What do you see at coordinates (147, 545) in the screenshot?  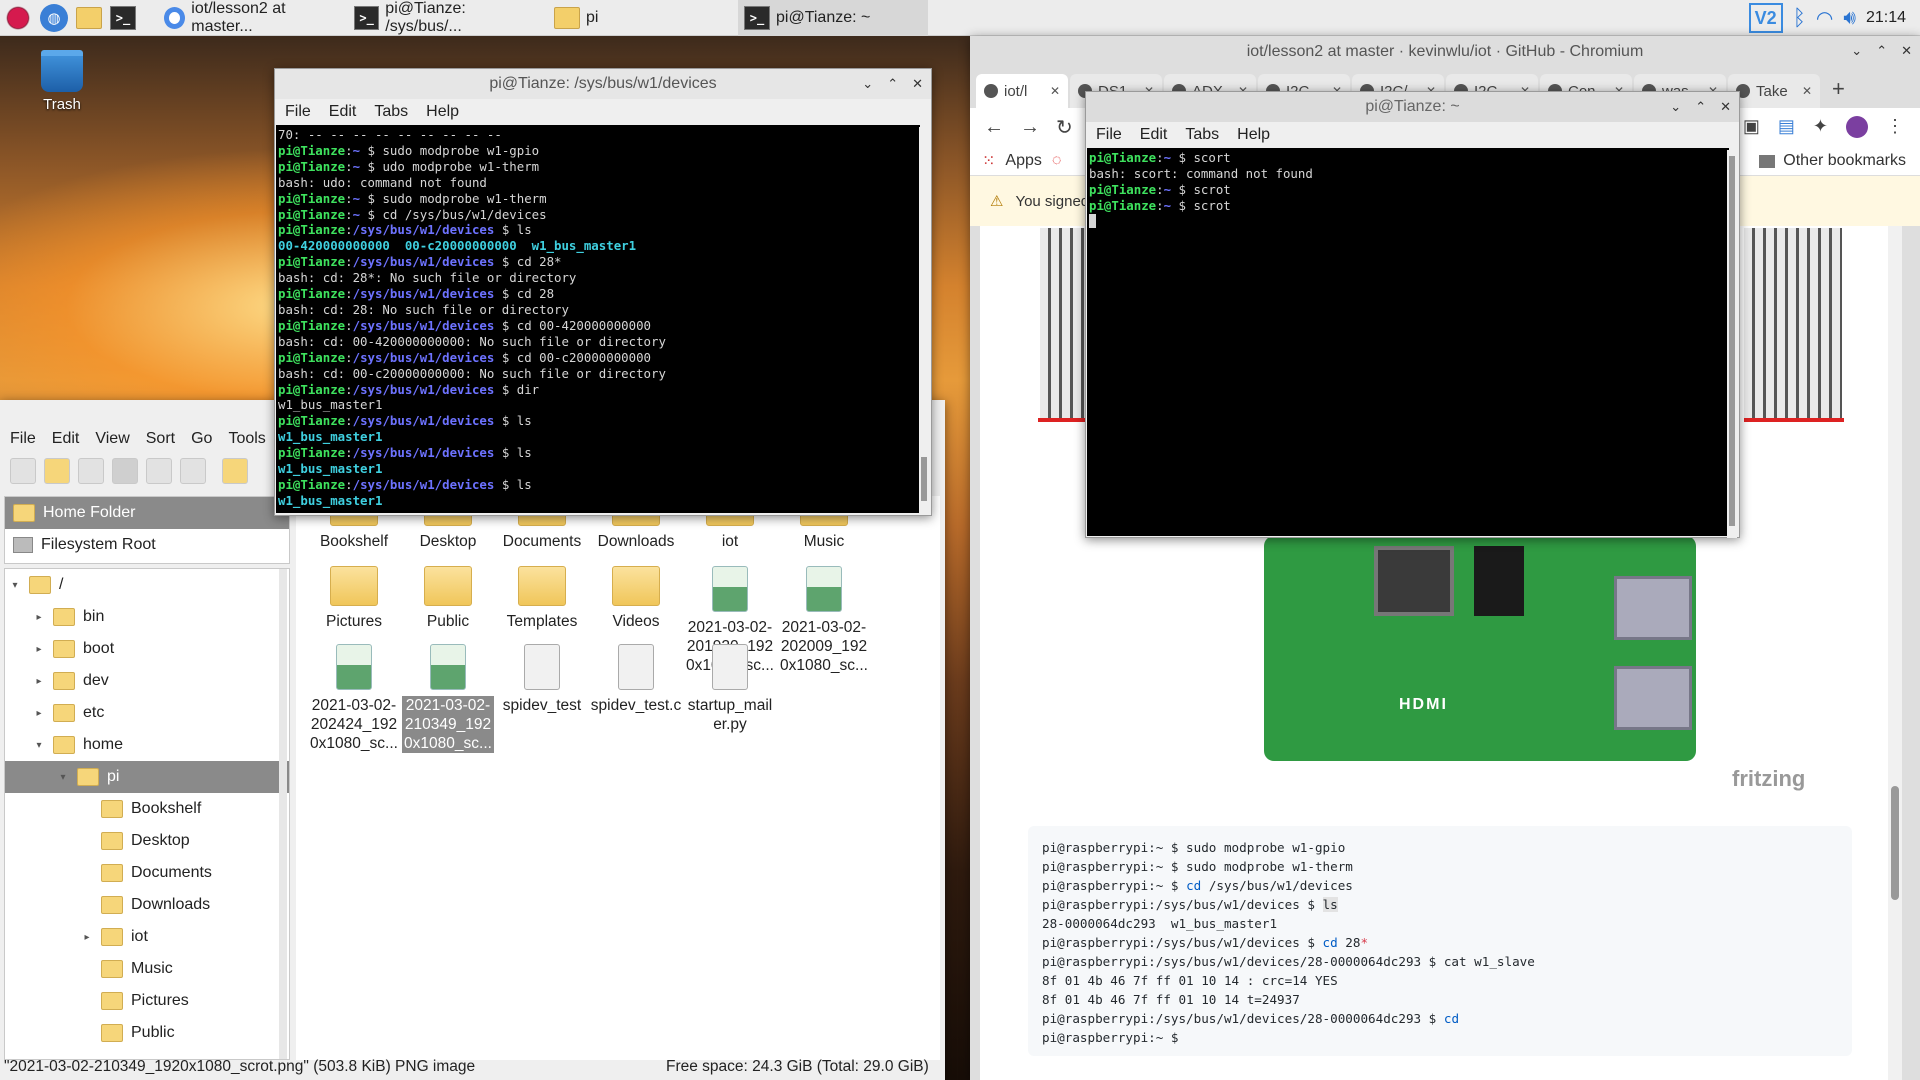 I see `place-filesystem-root: Filesystem Root` at bounding box center [147, 545].